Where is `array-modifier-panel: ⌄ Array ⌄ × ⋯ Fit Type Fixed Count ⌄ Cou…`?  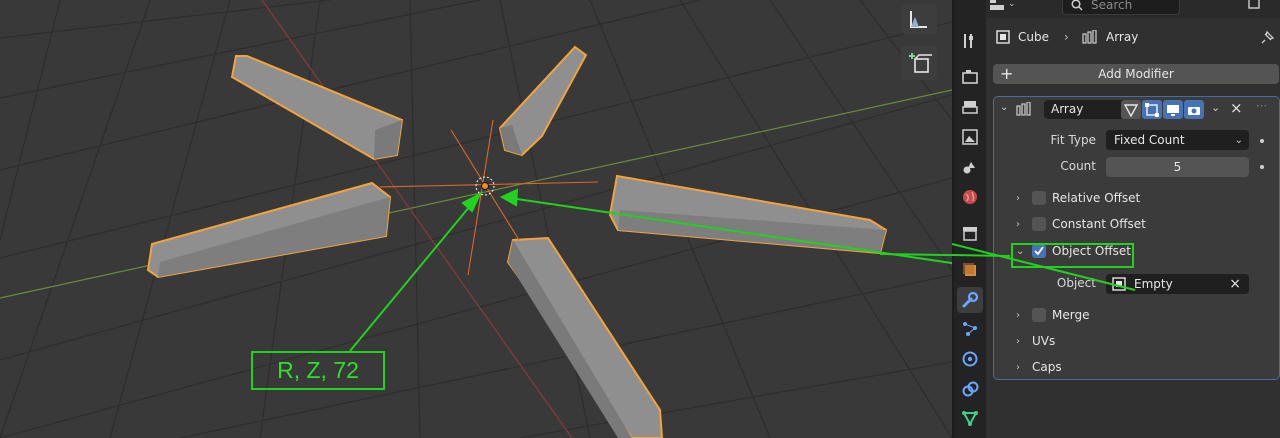
array-modifier-panel: ⌄ Array ⌄ × ⋯ Fit Type Fixed Count ⌄ Cou… is located at coordinates (1136, 238).